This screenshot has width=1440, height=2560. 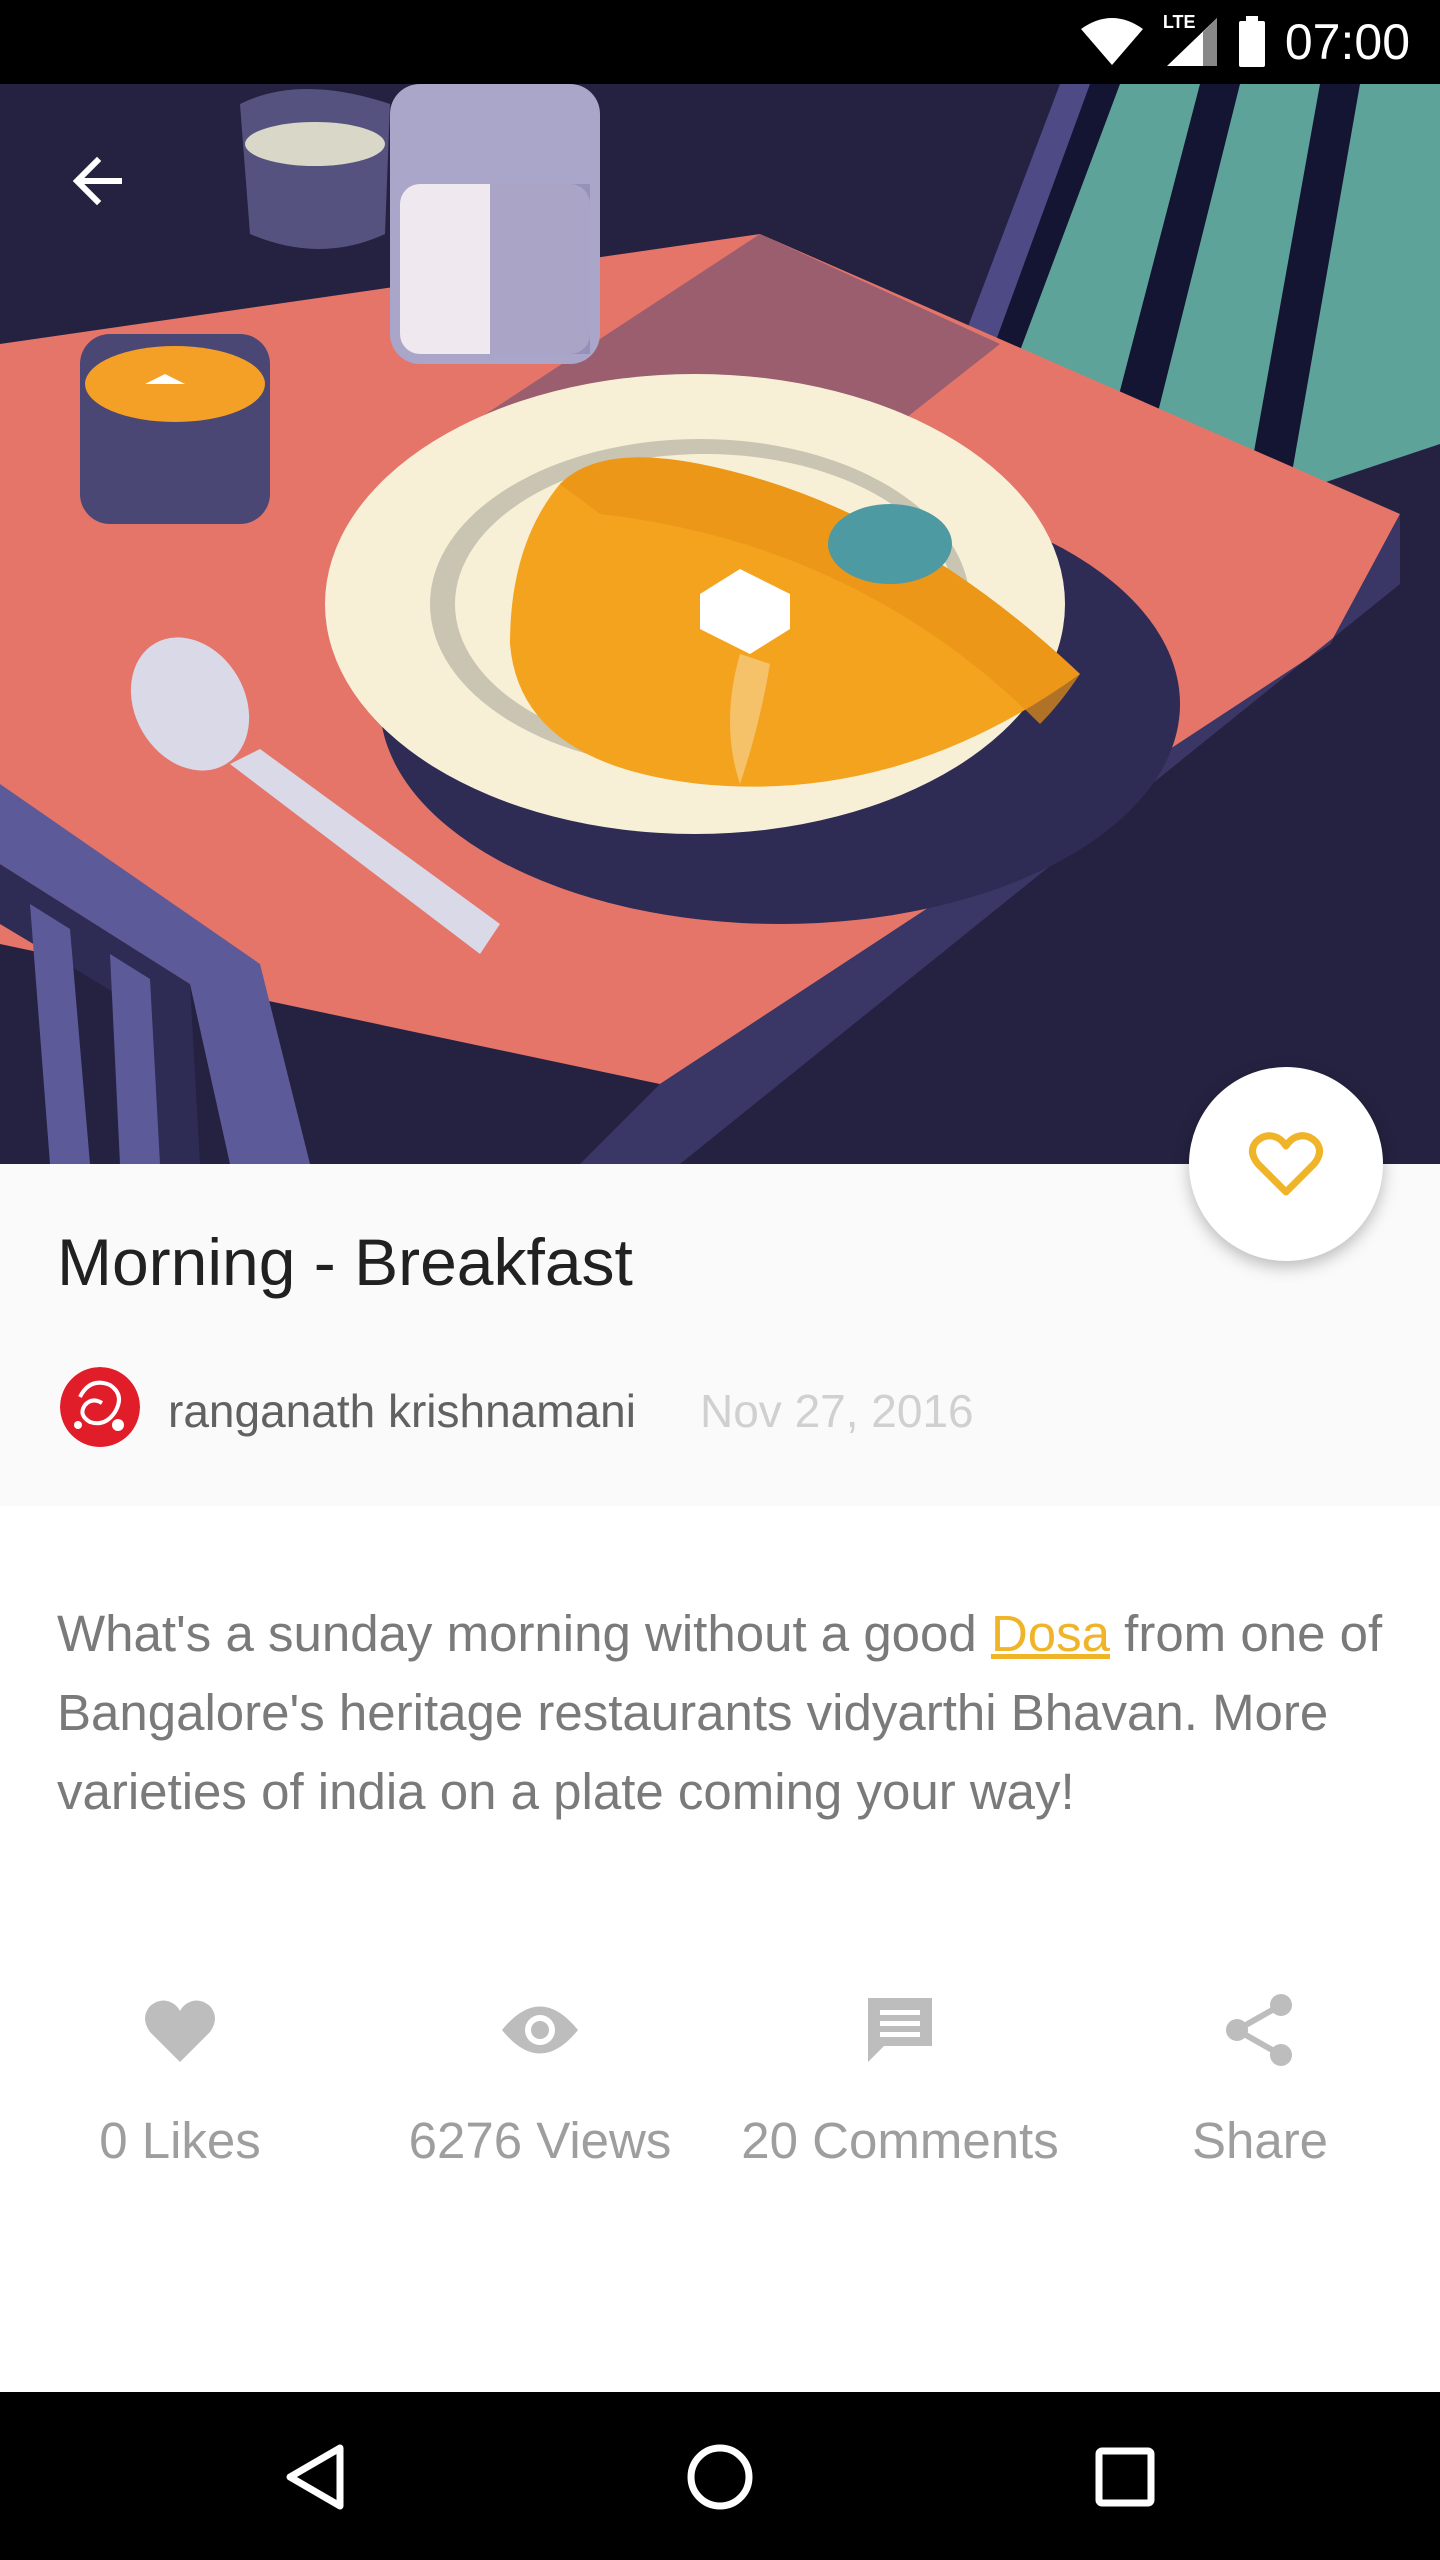 I want to click on wifi-icon, so click(x=1111, y=41).